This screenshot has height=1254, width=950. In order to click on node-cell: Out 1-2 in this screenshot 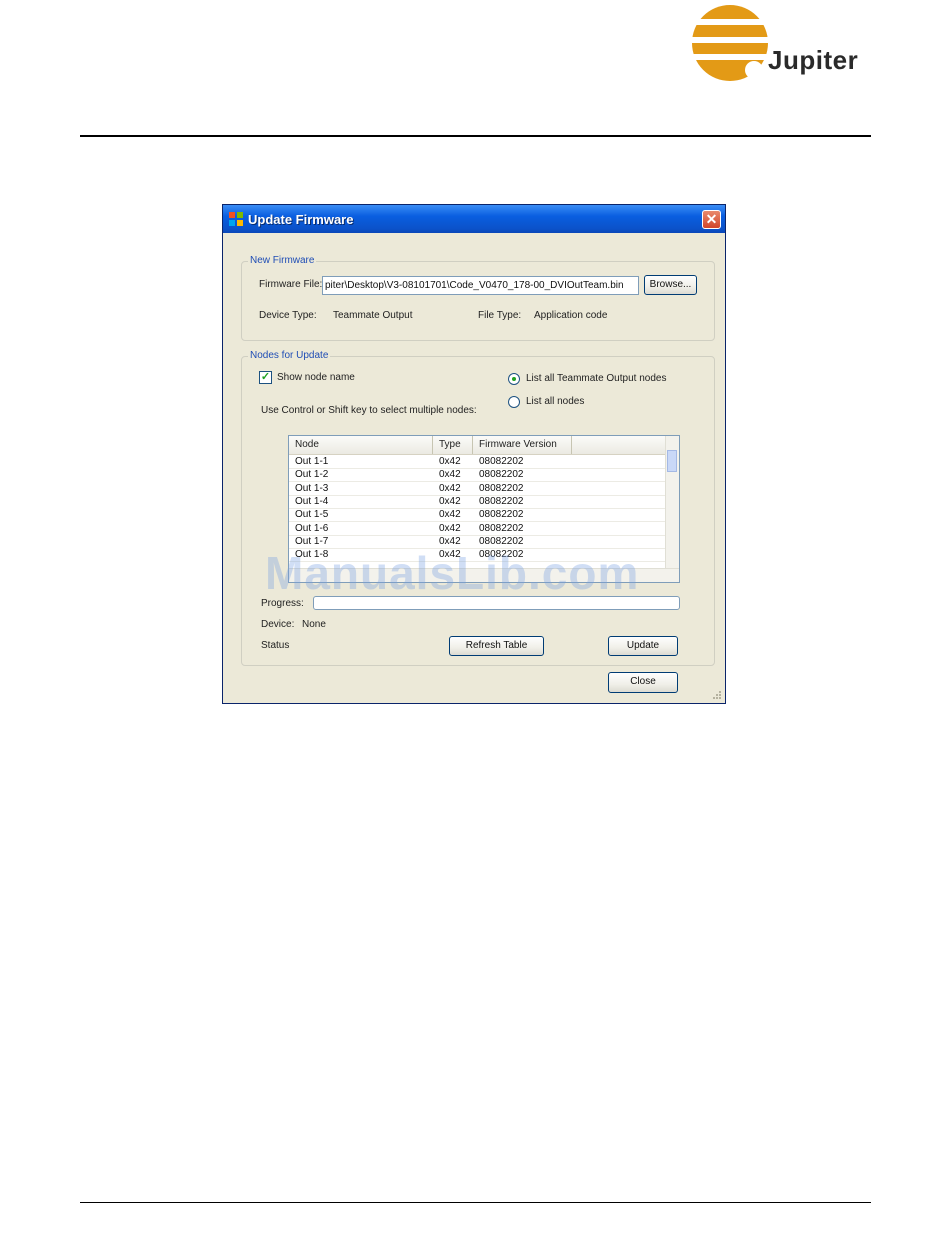, I will do `click(312, 475)`.